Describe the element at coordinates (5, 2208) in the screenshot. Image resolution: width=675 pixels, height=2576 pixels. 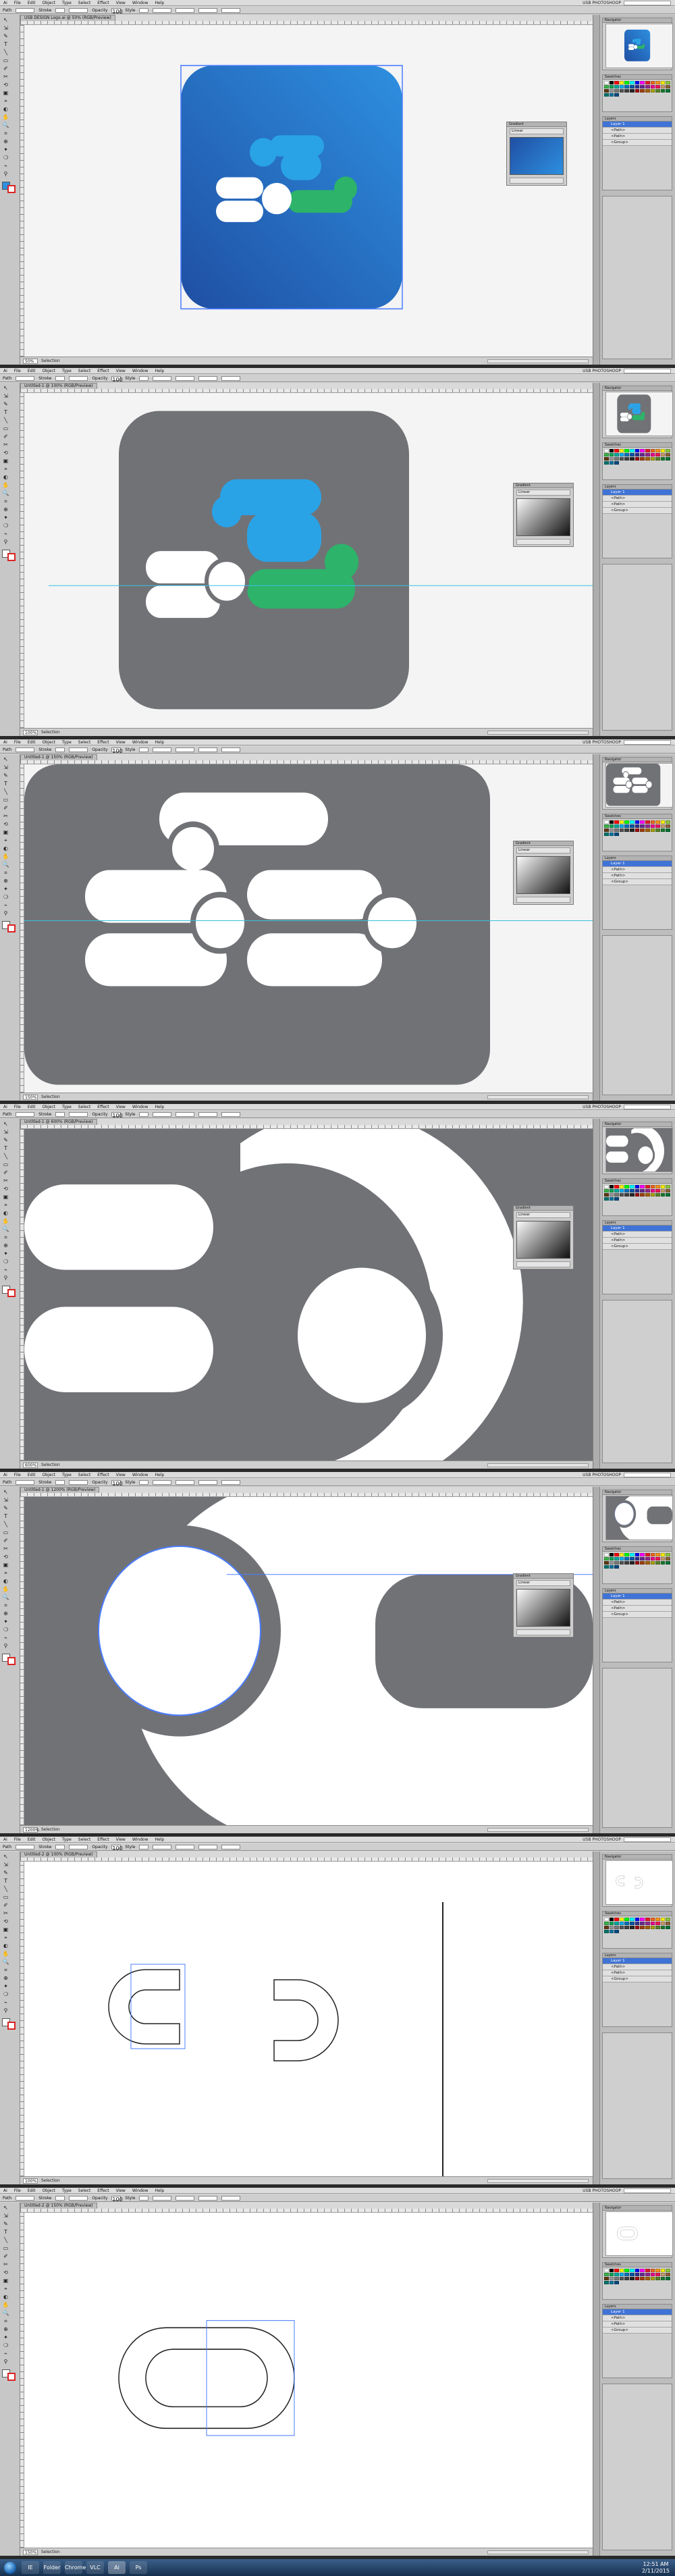
I see `tool-icon-1: ↖` at that location.